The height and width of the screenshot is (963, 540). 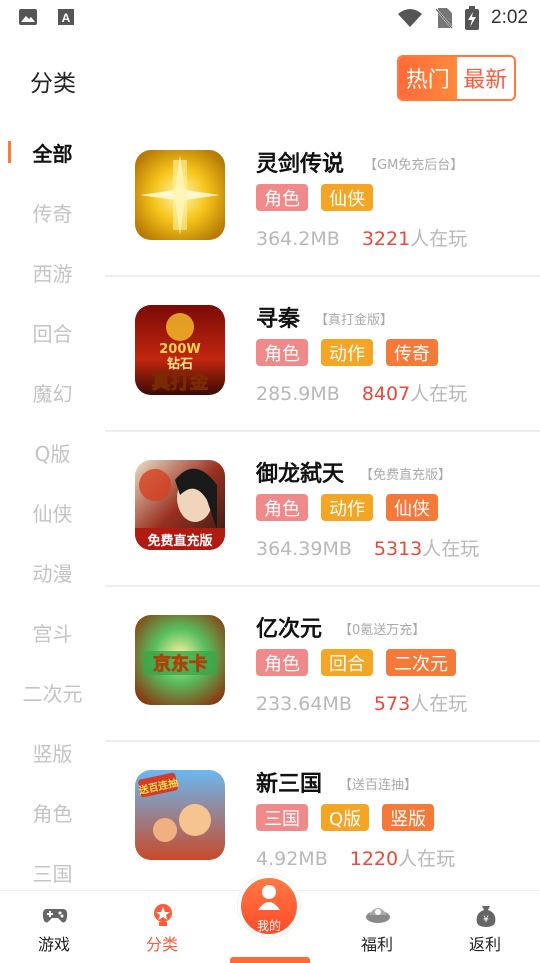 I want to click on player-count: 1220, so click(x=374, y=859).